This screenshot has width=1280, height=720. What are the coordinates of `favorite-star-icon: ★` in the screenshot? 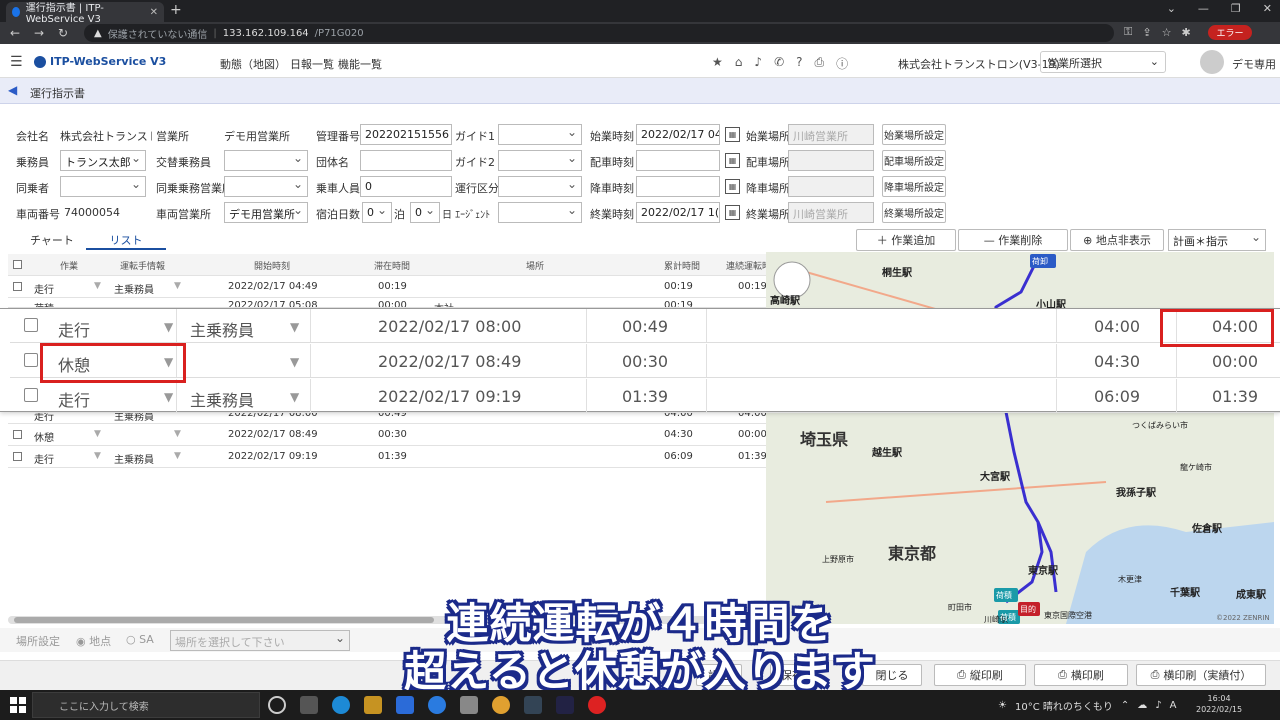 It's located at (717, 63).